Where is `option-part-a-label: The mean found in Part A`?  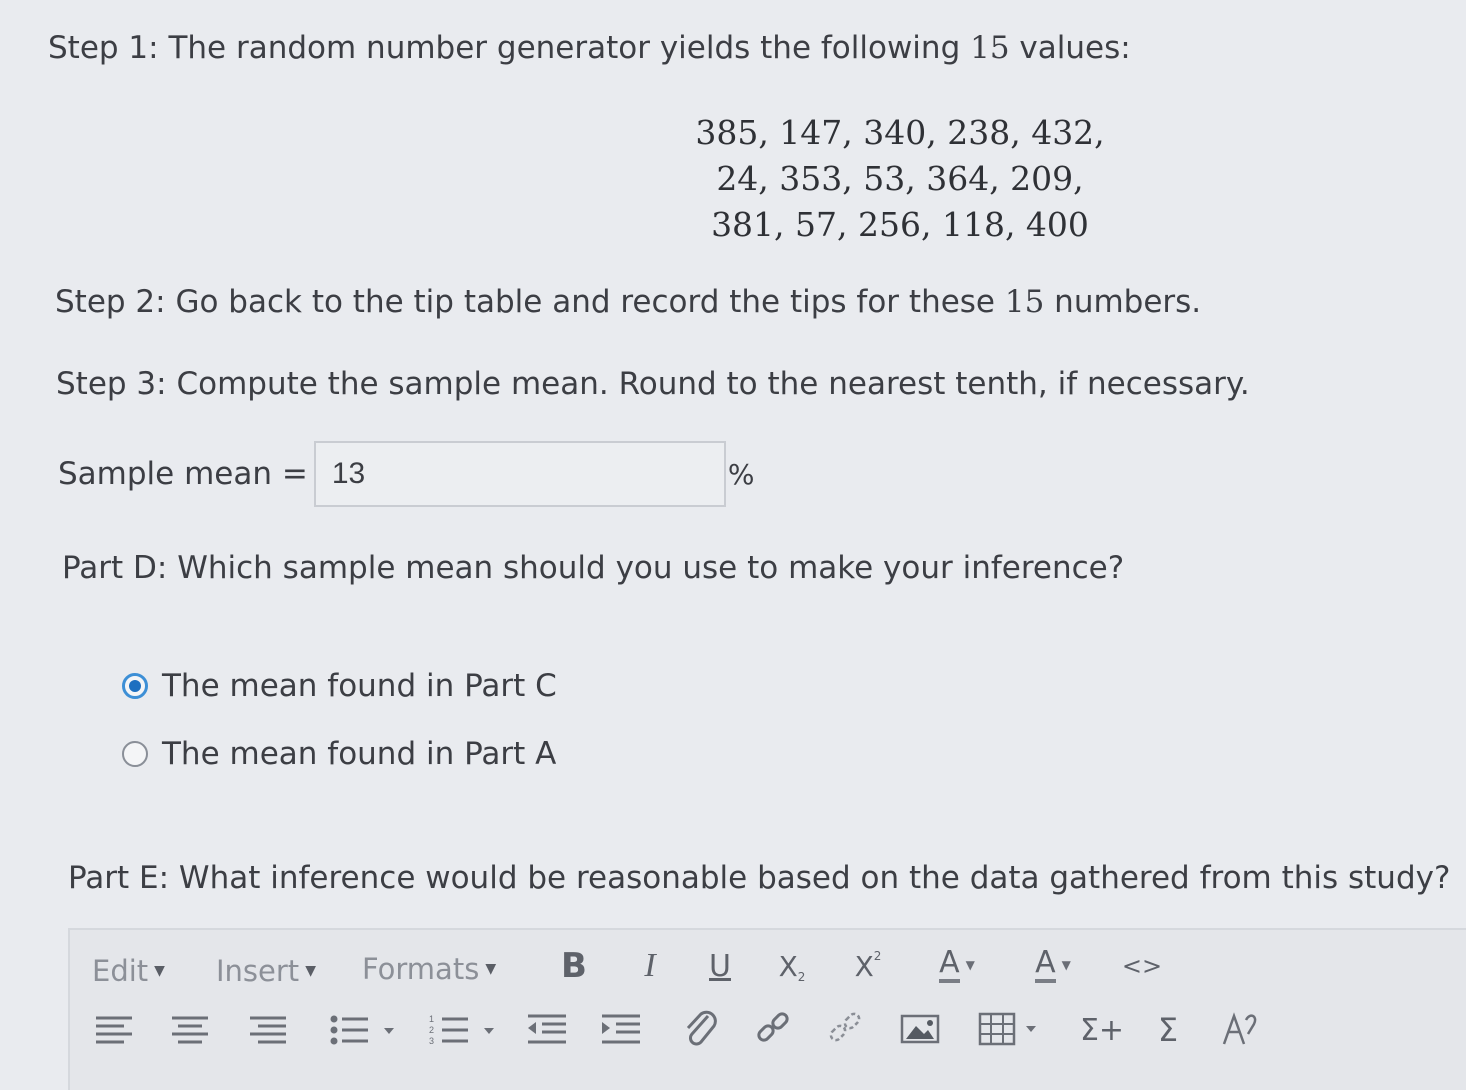 option-part-a-label: The mean found in Part A is located at coordinates (359, 754).